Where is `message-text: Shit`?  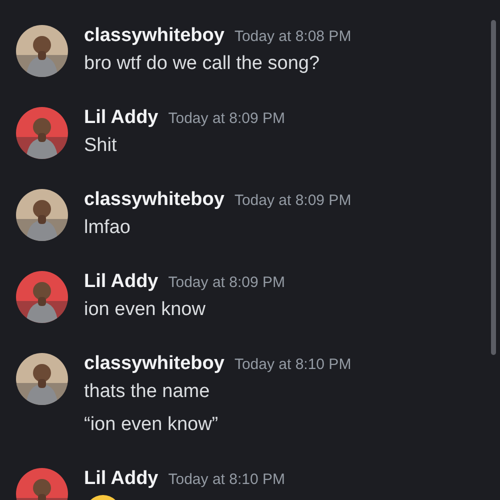
message-text: Shit is located at coordinates (100, 146).